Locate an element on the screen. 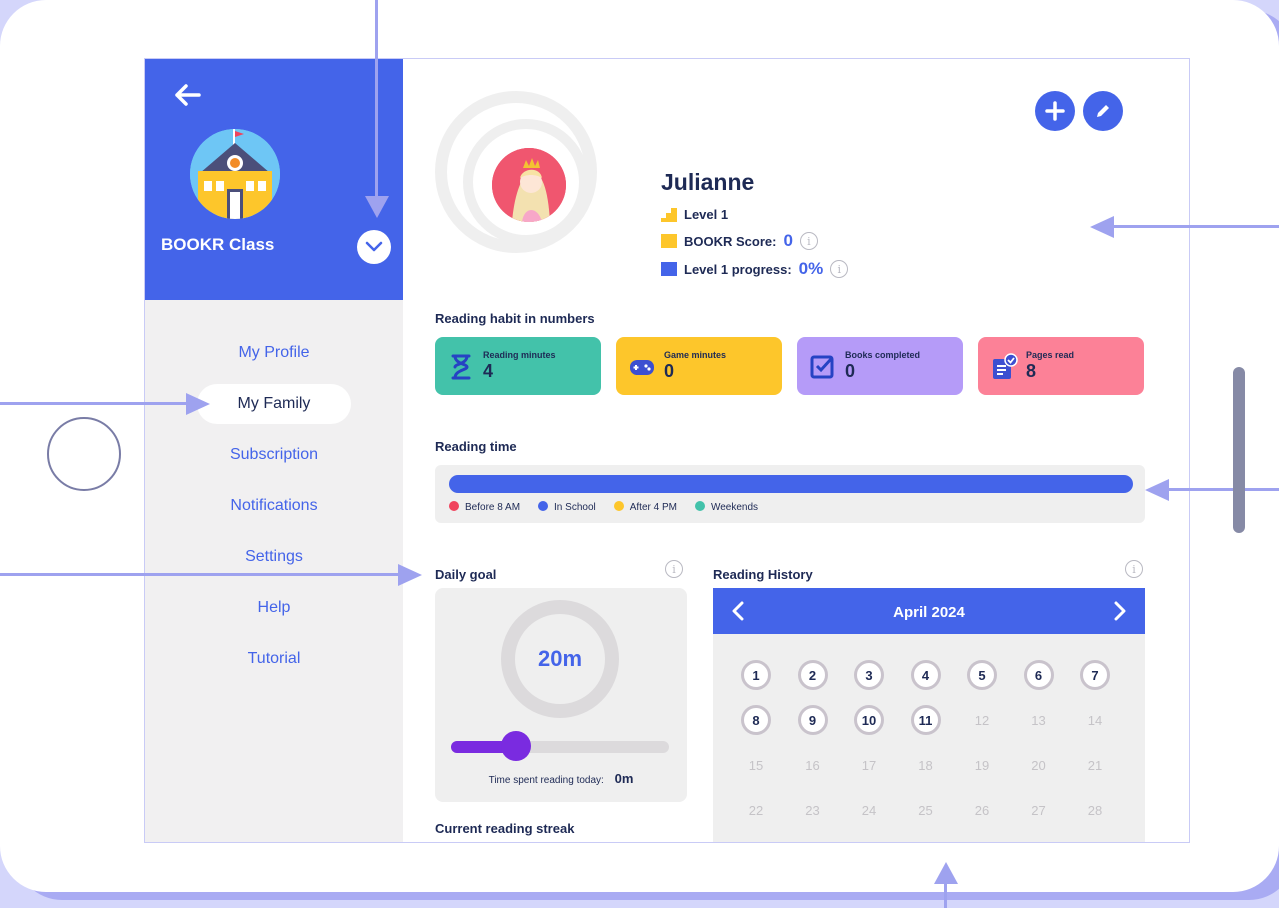 The image size is (1279, 908). calendar-day-read: 7 is located at coordinates (1095, 675).